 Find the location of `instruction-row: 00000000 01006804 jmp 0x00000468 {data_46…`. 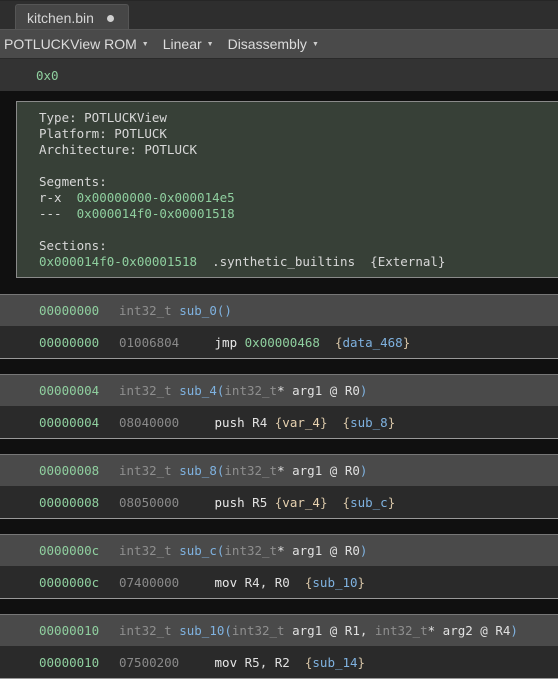

instruction-row: 00000000 01006804 jmp 0x00000468 {data_46… is located at coordinates (279, 342).